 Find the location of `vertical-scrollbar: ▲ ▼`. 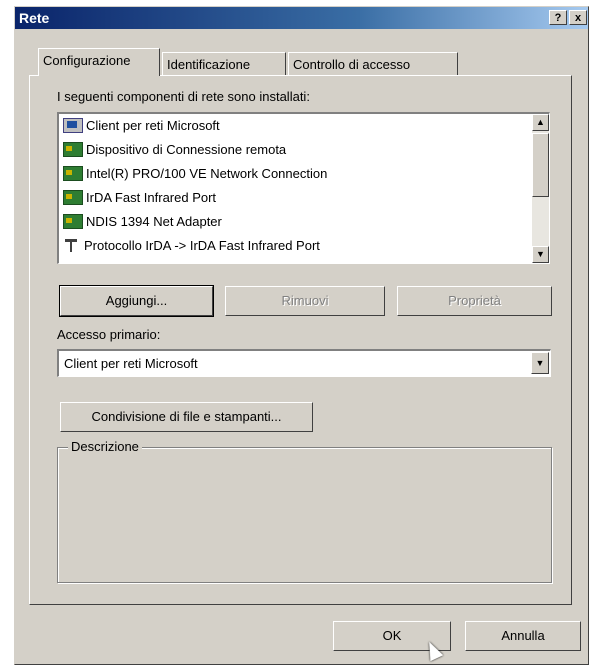

vertical-scrollbar: ▲ ▼ is located at coordinates (540, 188).